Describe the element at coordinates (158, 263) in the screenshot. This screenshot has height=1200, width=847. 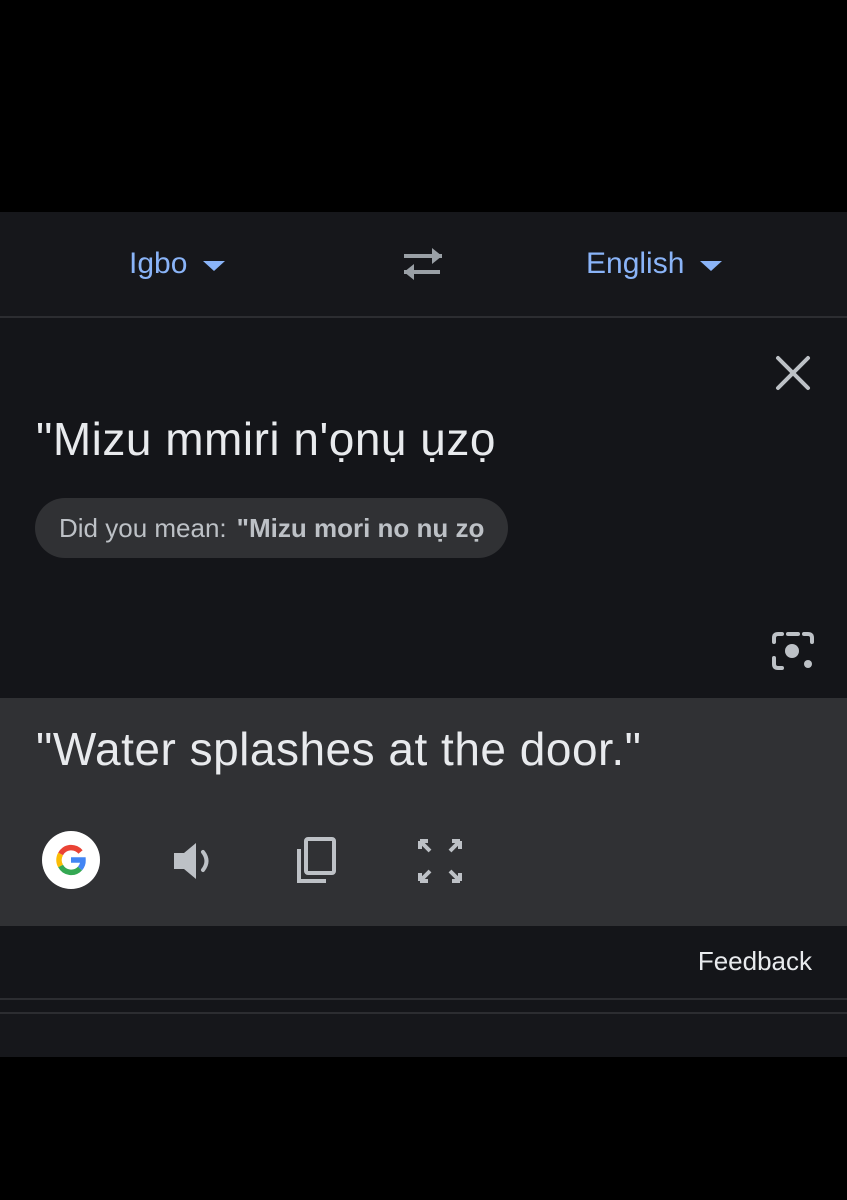
I see `source-language-label: Igbo` at that location.